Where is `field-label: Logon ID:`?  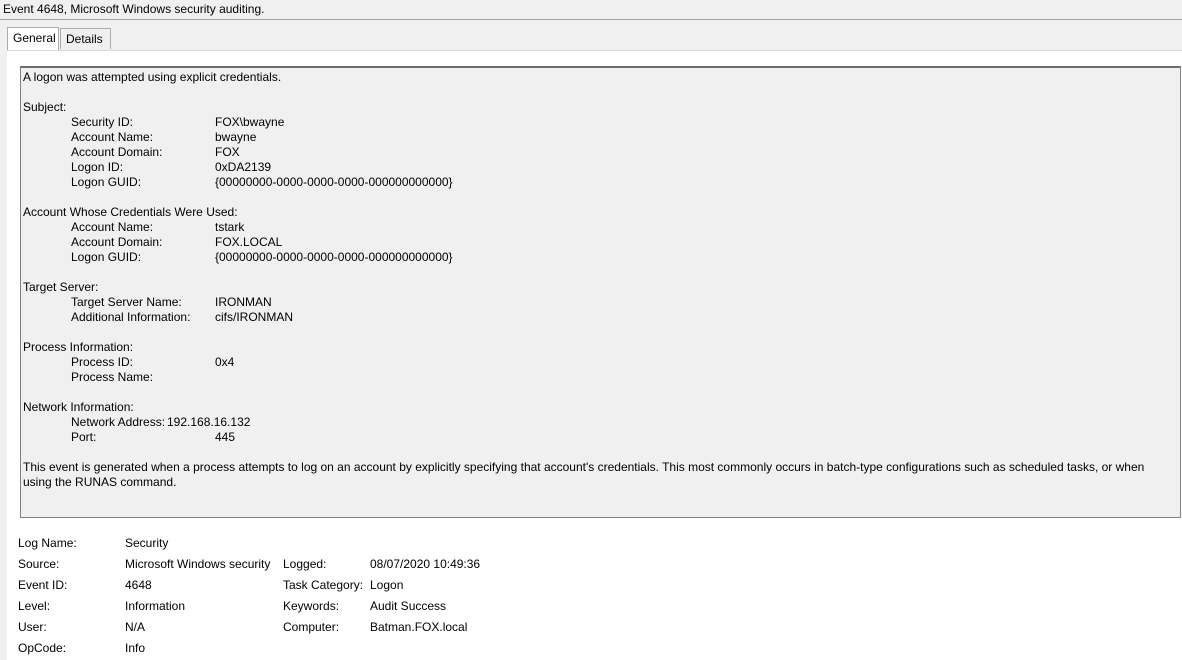 field-label: Logon ID: is located at coordinates (97, 167).